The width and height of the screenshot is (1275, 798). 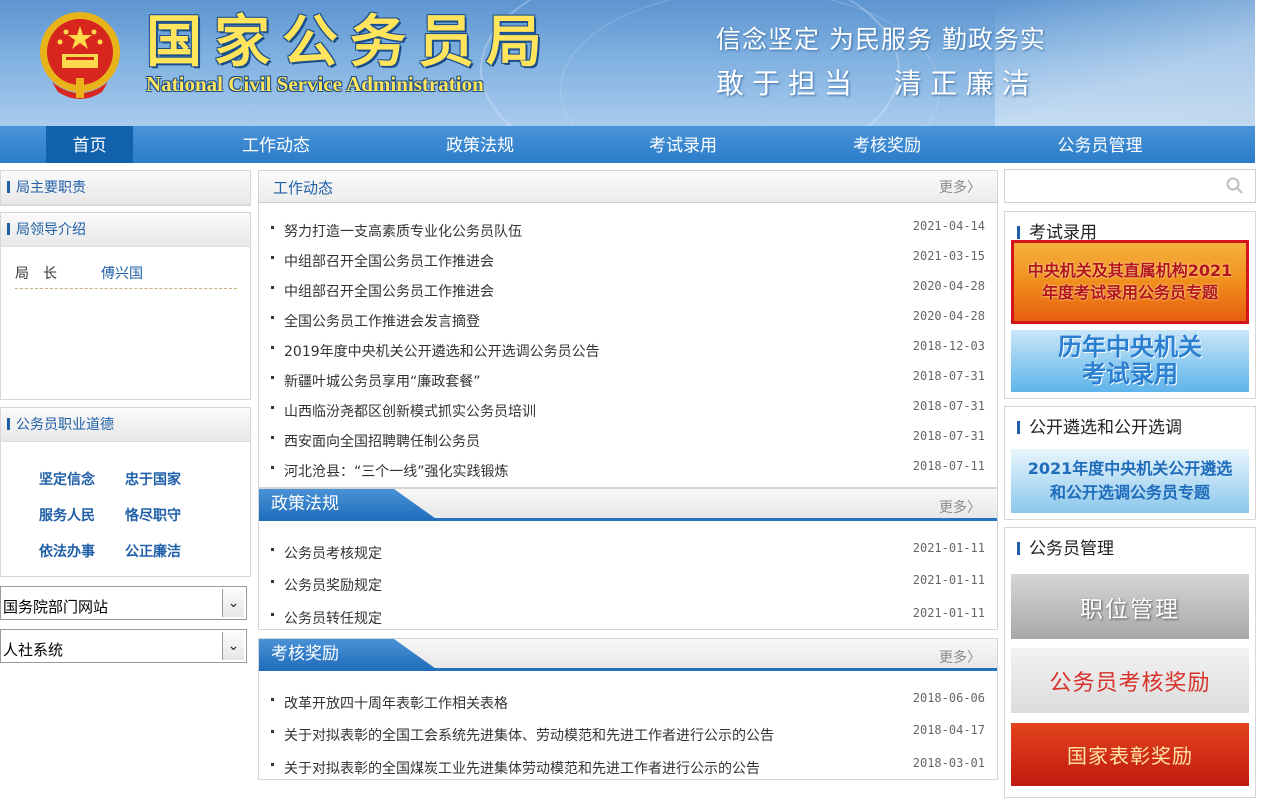 I want to click on national-honor-banner: 国家表彰奖励, so click(x=1130, y=754).